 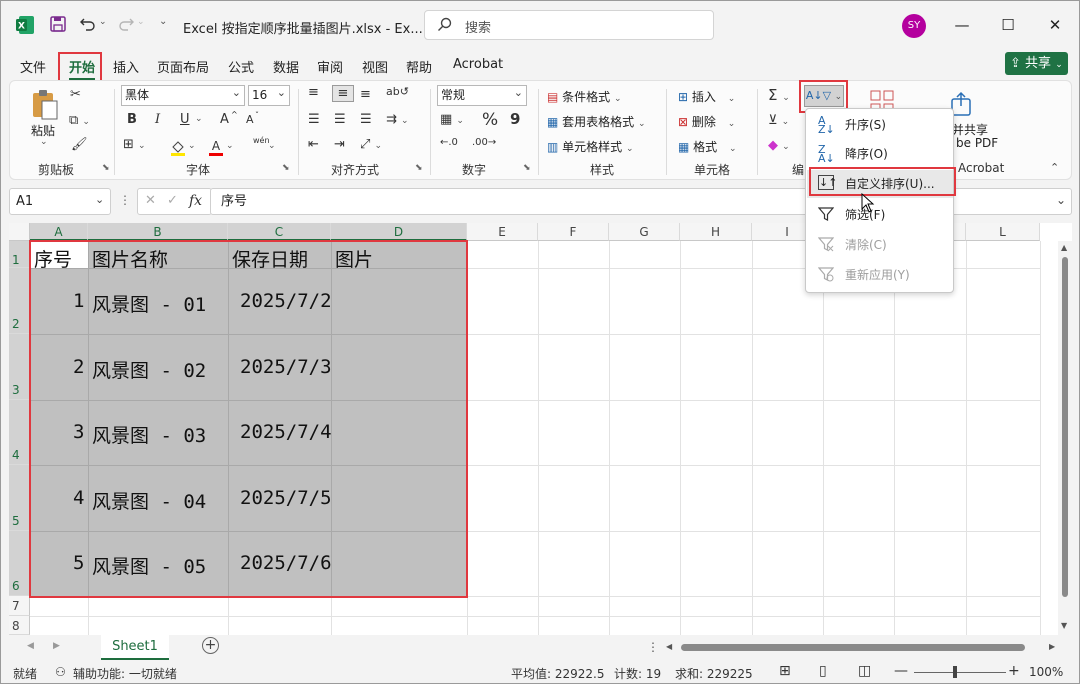 What do you see at coordinates (779, 95) in the screenshot?
I see `autosum-icon: Σ ⌄` at bounding box center [779, 95].